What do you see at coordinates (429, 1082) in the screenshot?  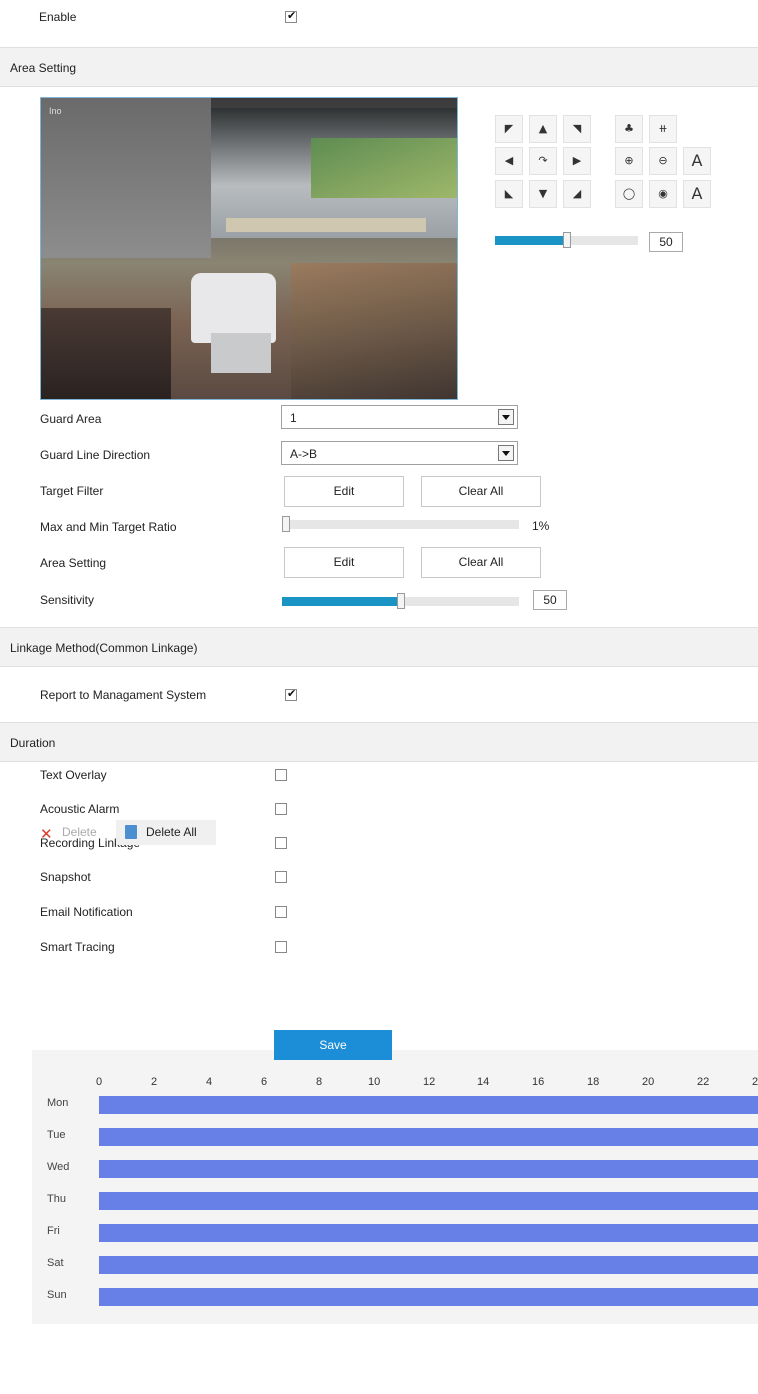 I see `schedule-hour-label: 12` at bounding box center [429, 1082].